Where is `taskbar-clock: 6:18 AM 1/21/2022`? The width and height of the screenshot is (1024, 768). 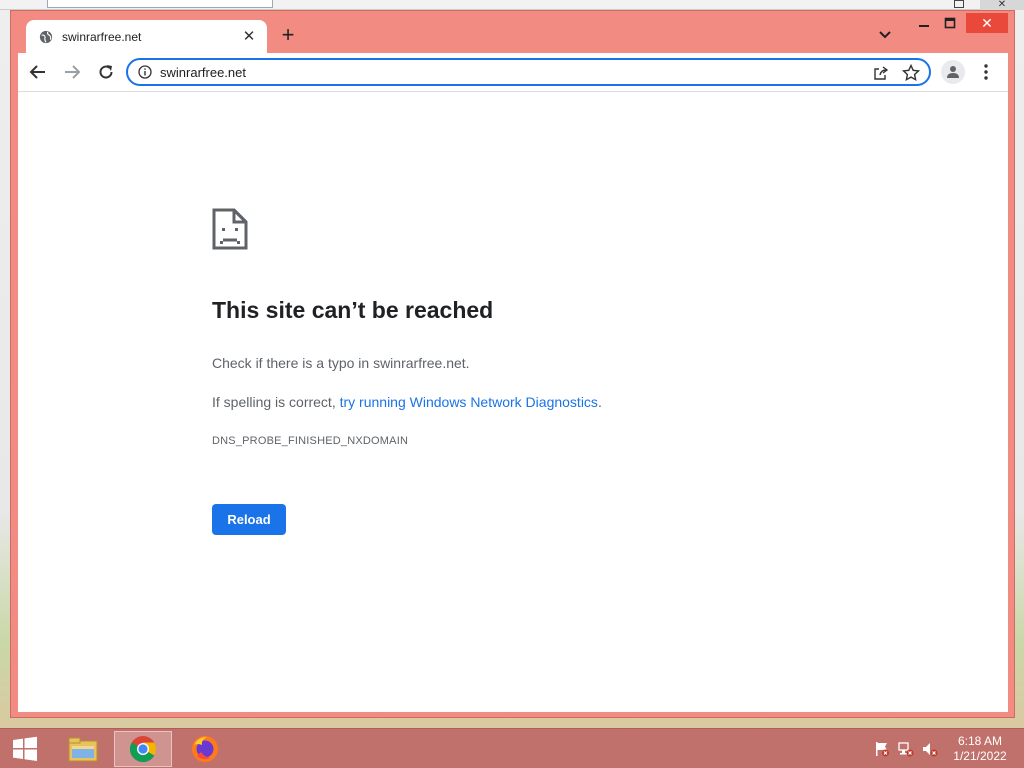
taskbar-clock: 6:18 AM 1/21/2022 is located at coordinates (980, 749).